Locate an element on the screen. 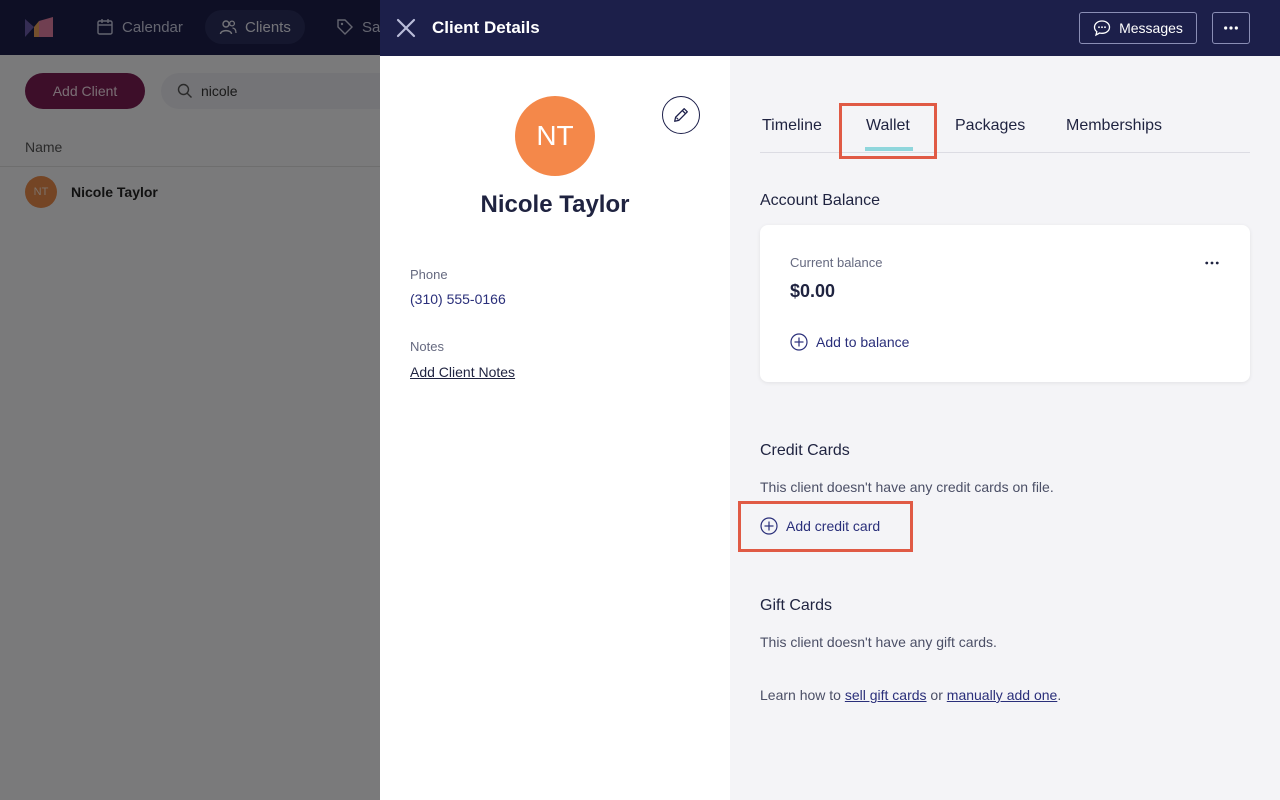 The height and width of the screenshot is (800, 1280). manually-add-gift-card-link: manually add one is located at coordinates (1002, 695).